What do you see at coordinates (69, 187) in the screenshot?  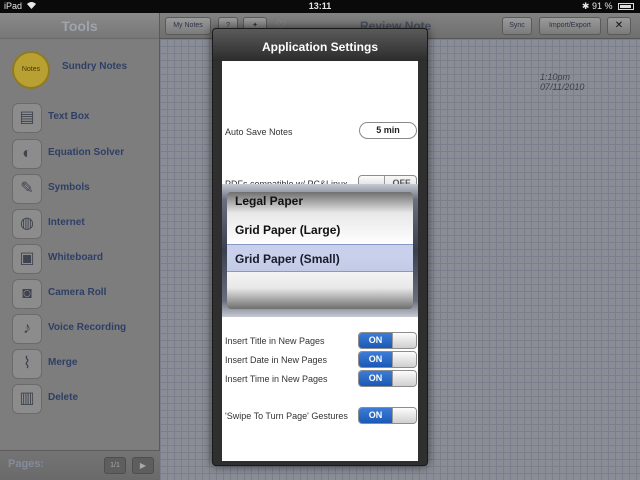 I see `sidebar-item-label: Symbols` at bounding box center [69, 187].